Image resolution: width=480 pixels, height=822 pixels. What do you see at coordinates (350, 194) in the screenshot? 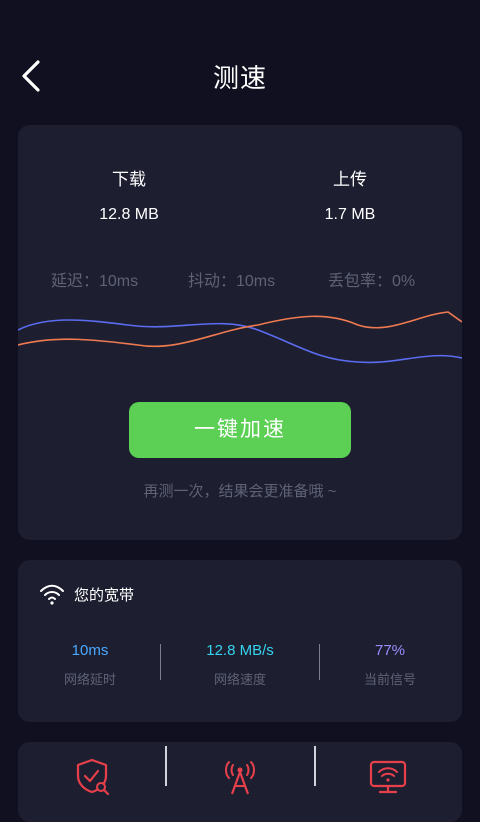
I see `upload-stat: 上传 1.7 MB` at bounding box center [350, 194].